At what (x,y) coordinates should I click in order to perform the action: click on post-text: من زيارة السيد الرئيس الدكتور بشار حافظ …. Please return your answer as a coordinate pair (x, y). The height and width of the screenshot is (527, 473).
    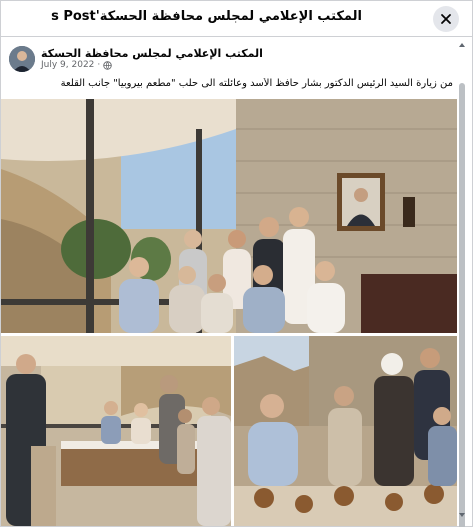
    Looking at the image, I should click on (256, 83).